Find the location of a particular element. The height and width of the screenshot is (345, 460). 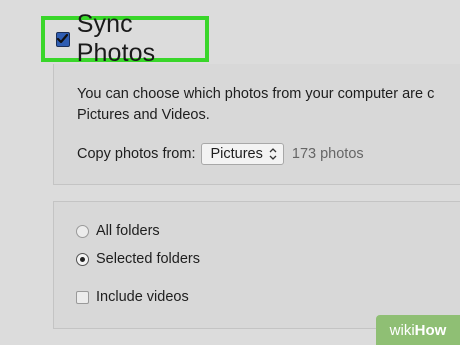

description-line-2: Pictures and Videos. is located at coordinates (143, 115).